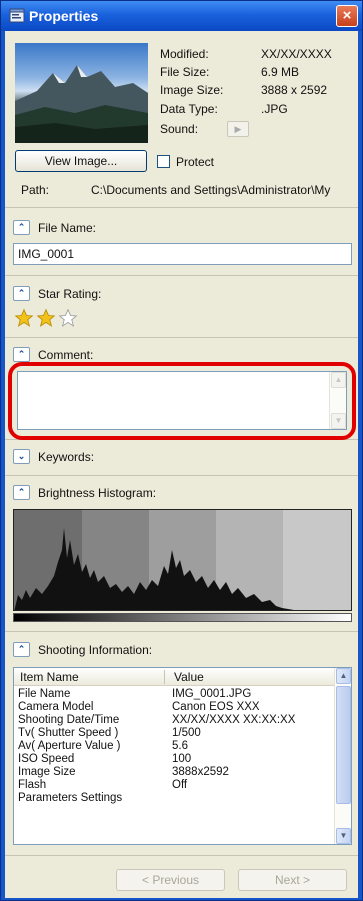  What do you see at coordinates (337, 400) in the screenshot?
I see `comment-scrollbar: ▲ ▼` at bounding box center [337, 400].